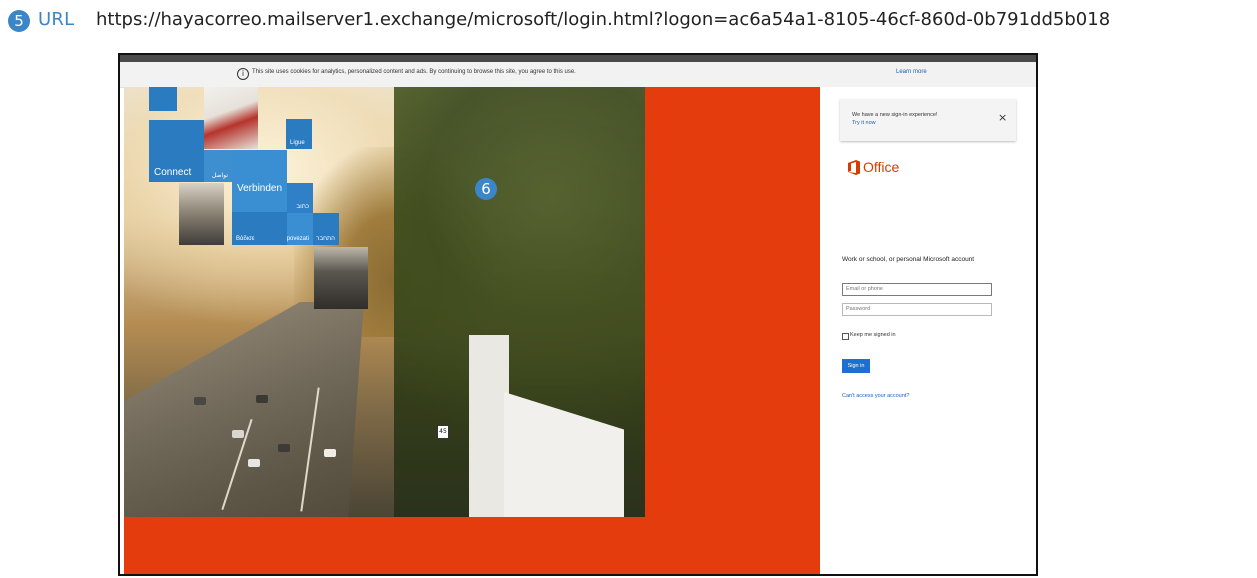  Describe the element at coordinates (297, 239) in the screenshot. I see `tile-povezati-label: povezati` at that location.